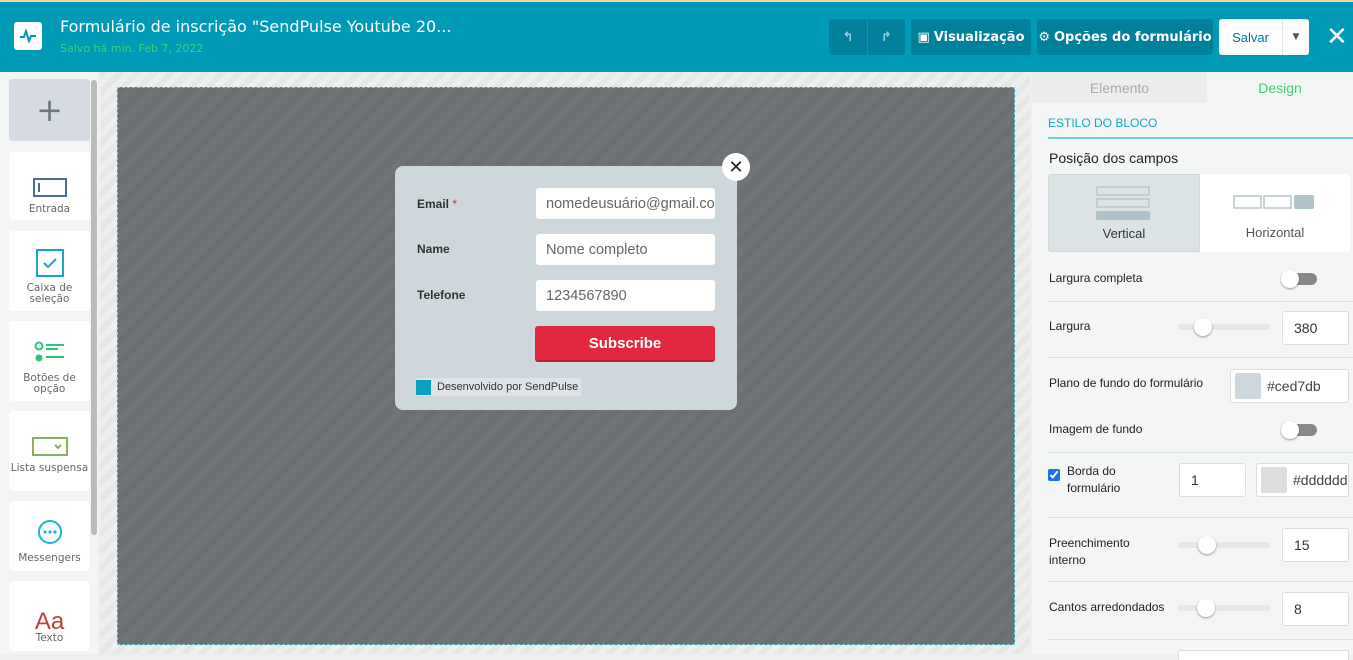 Image resolution: width=1353 pixels, height=660 pixels. I want to click on redo-icon: ↱, so click(886, 37).